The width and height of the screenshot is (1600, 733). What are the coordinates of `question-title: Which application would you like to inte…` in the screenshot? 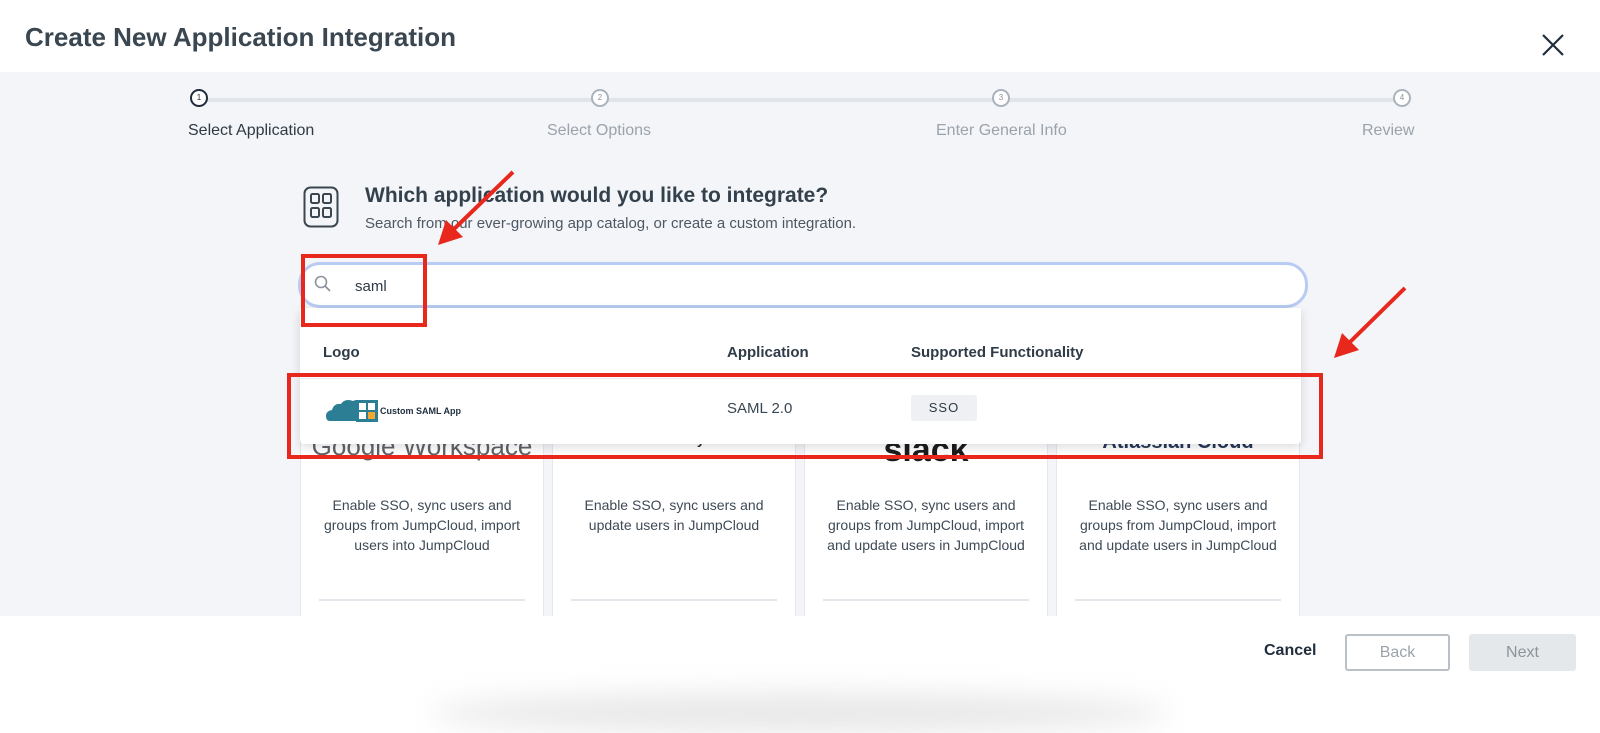 It's located at (597, 195).